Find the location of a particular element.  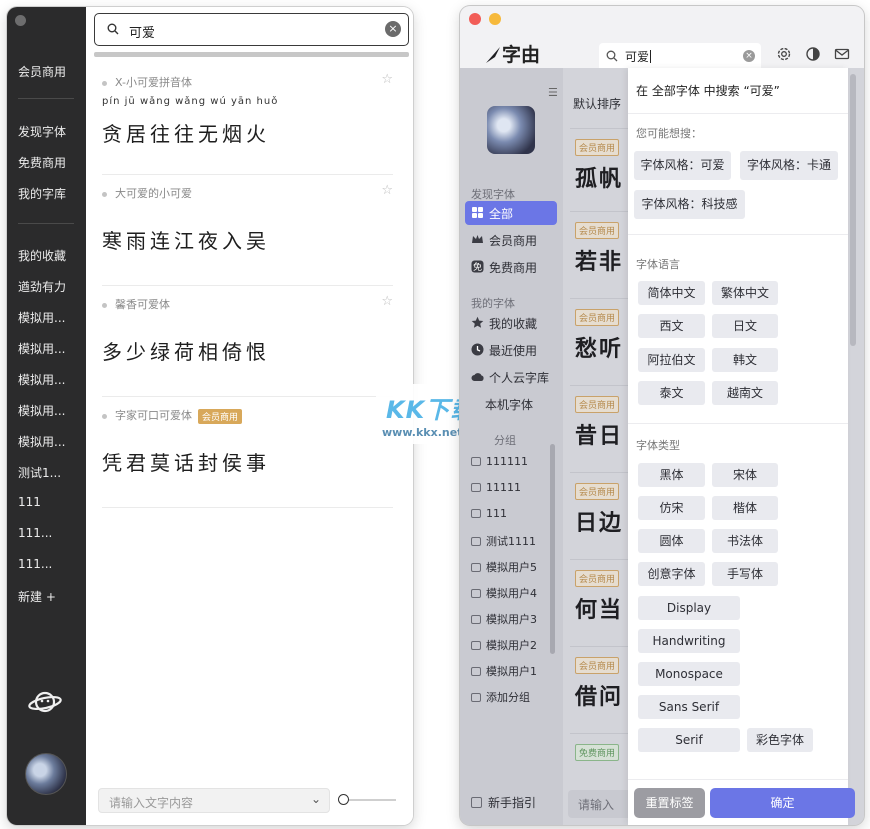

sidebar-item-free: 免 免费商用 is located at coordinates (511, 267).